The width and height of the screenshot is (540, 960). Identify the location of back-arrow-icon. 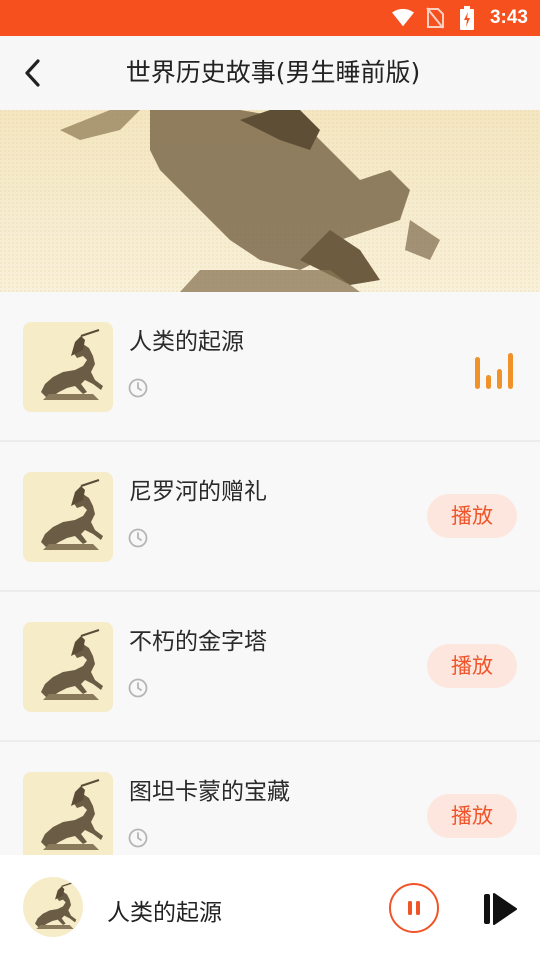
(32, 73).